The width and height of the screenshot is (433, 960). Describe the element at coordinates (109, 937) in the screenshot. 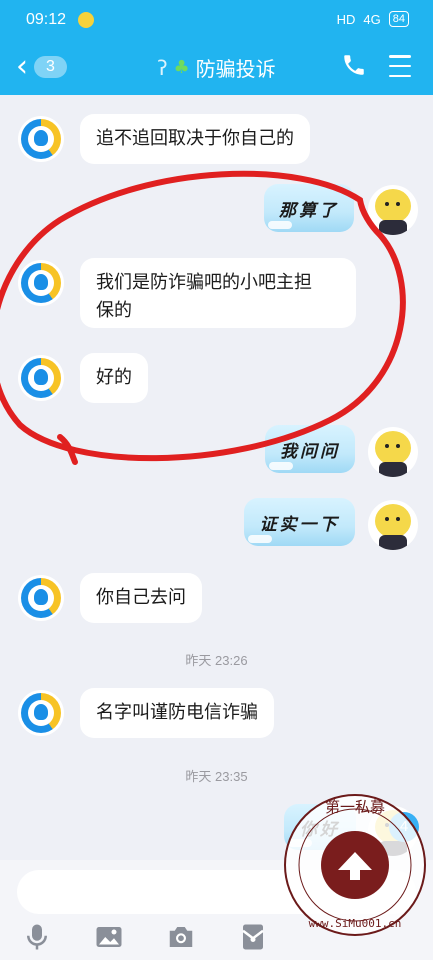

I see `image-icon` at that location.